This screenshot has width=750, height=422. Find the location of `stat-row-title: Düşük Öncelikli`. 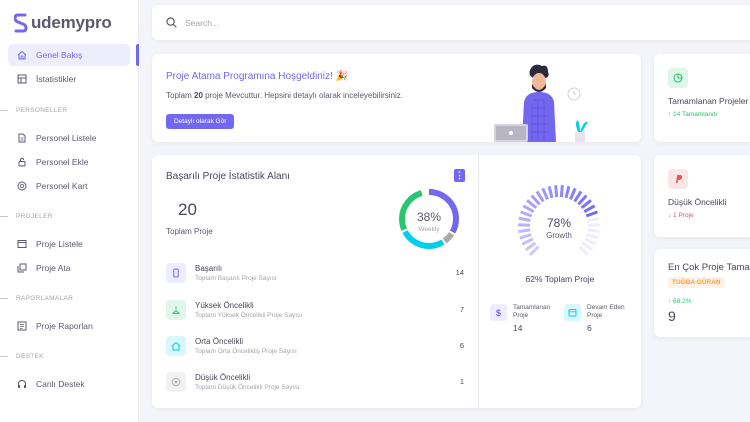

stat-row-title: Düşük Öncelikli is located at coordinates (223, 377).